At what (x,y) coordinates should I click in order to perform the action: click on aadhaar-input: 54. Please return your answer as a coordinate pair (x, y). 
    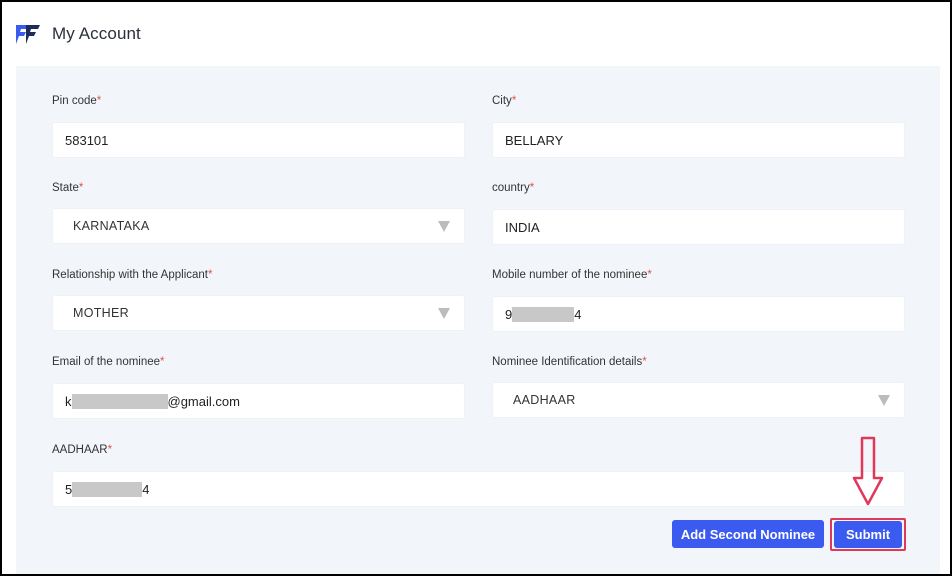
    Looking at the image, I should click on (478, 489).